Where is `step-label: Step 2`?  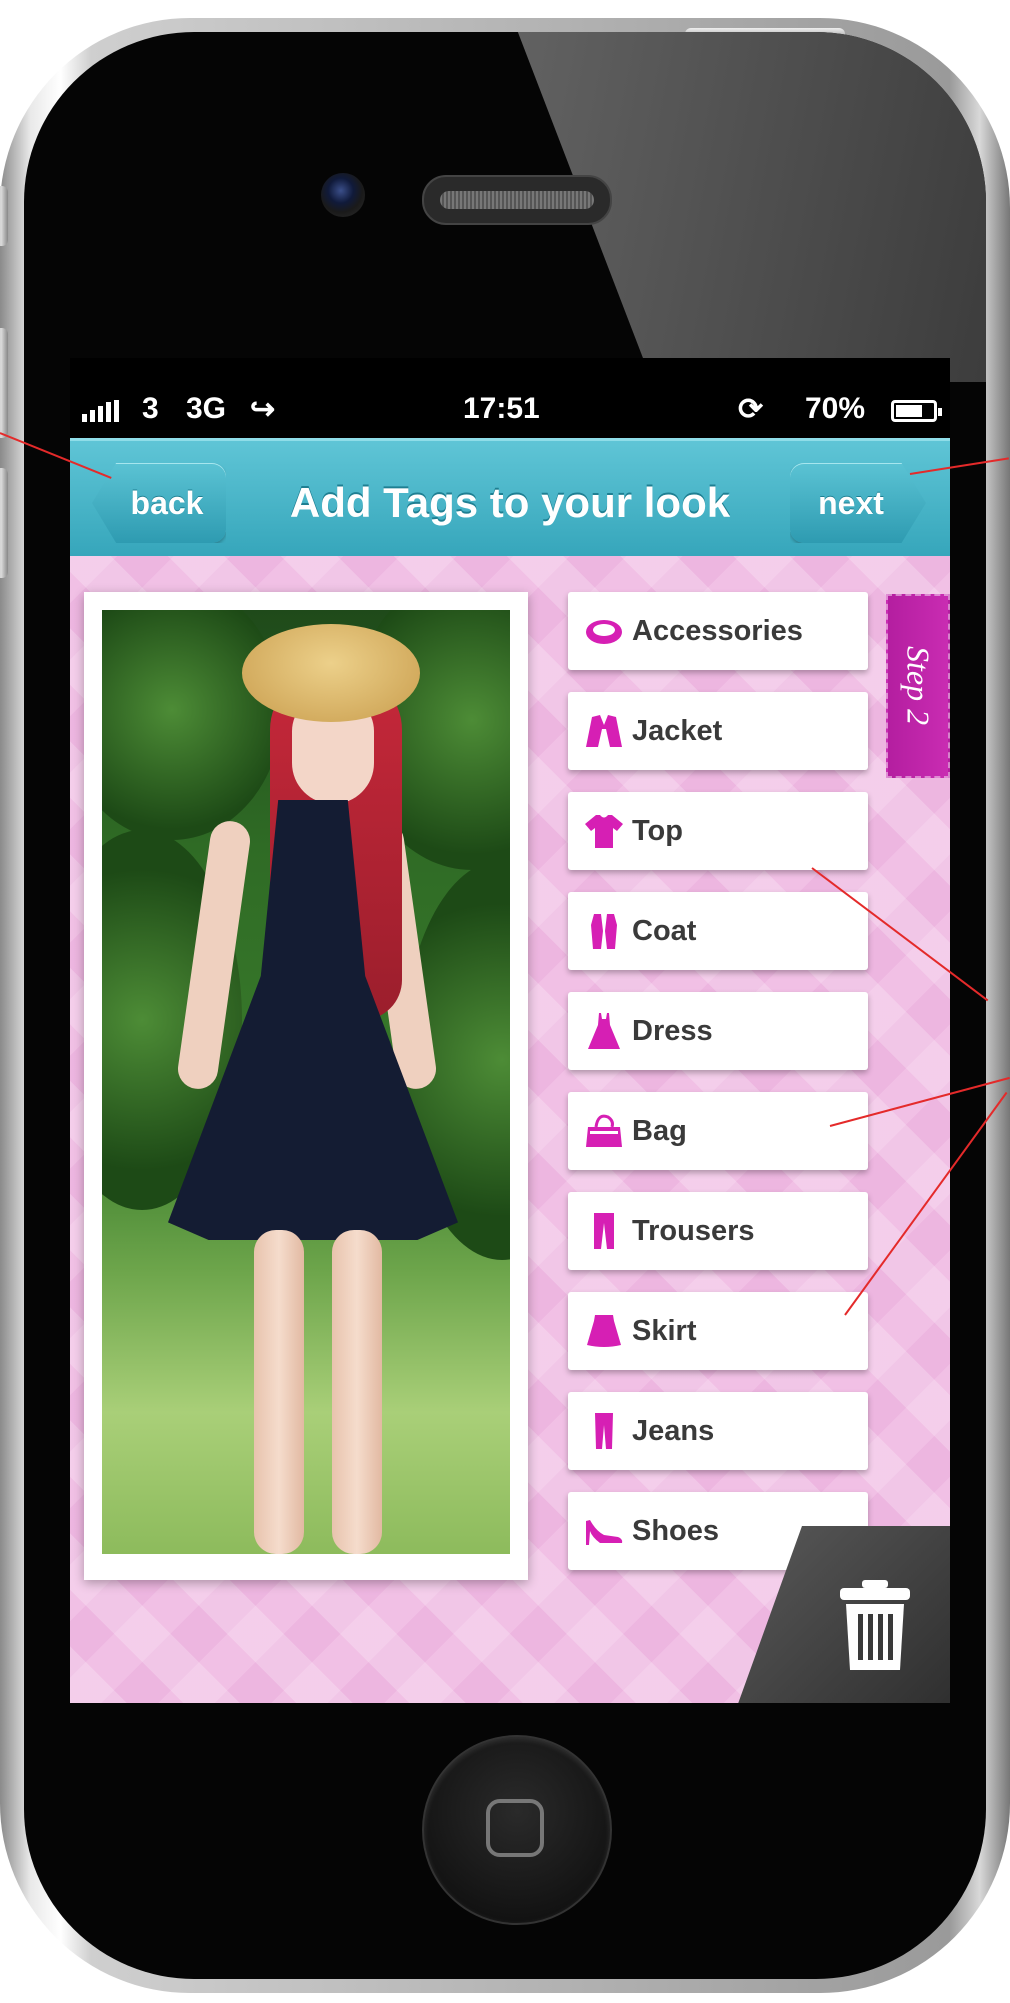
step-label: Step 2 is located at coordinates (918, 686).